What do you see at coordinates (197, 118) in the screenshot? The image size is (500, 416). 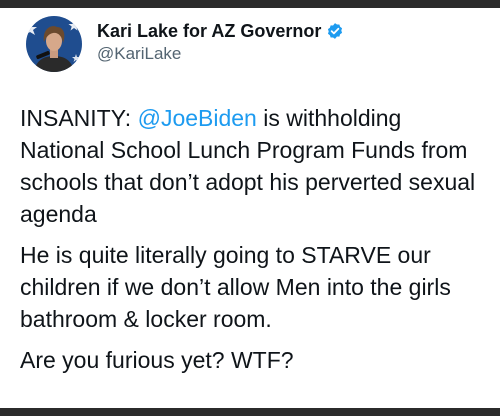 I see `mention-link: @JoeBiden` at bounding box center [197, 118].